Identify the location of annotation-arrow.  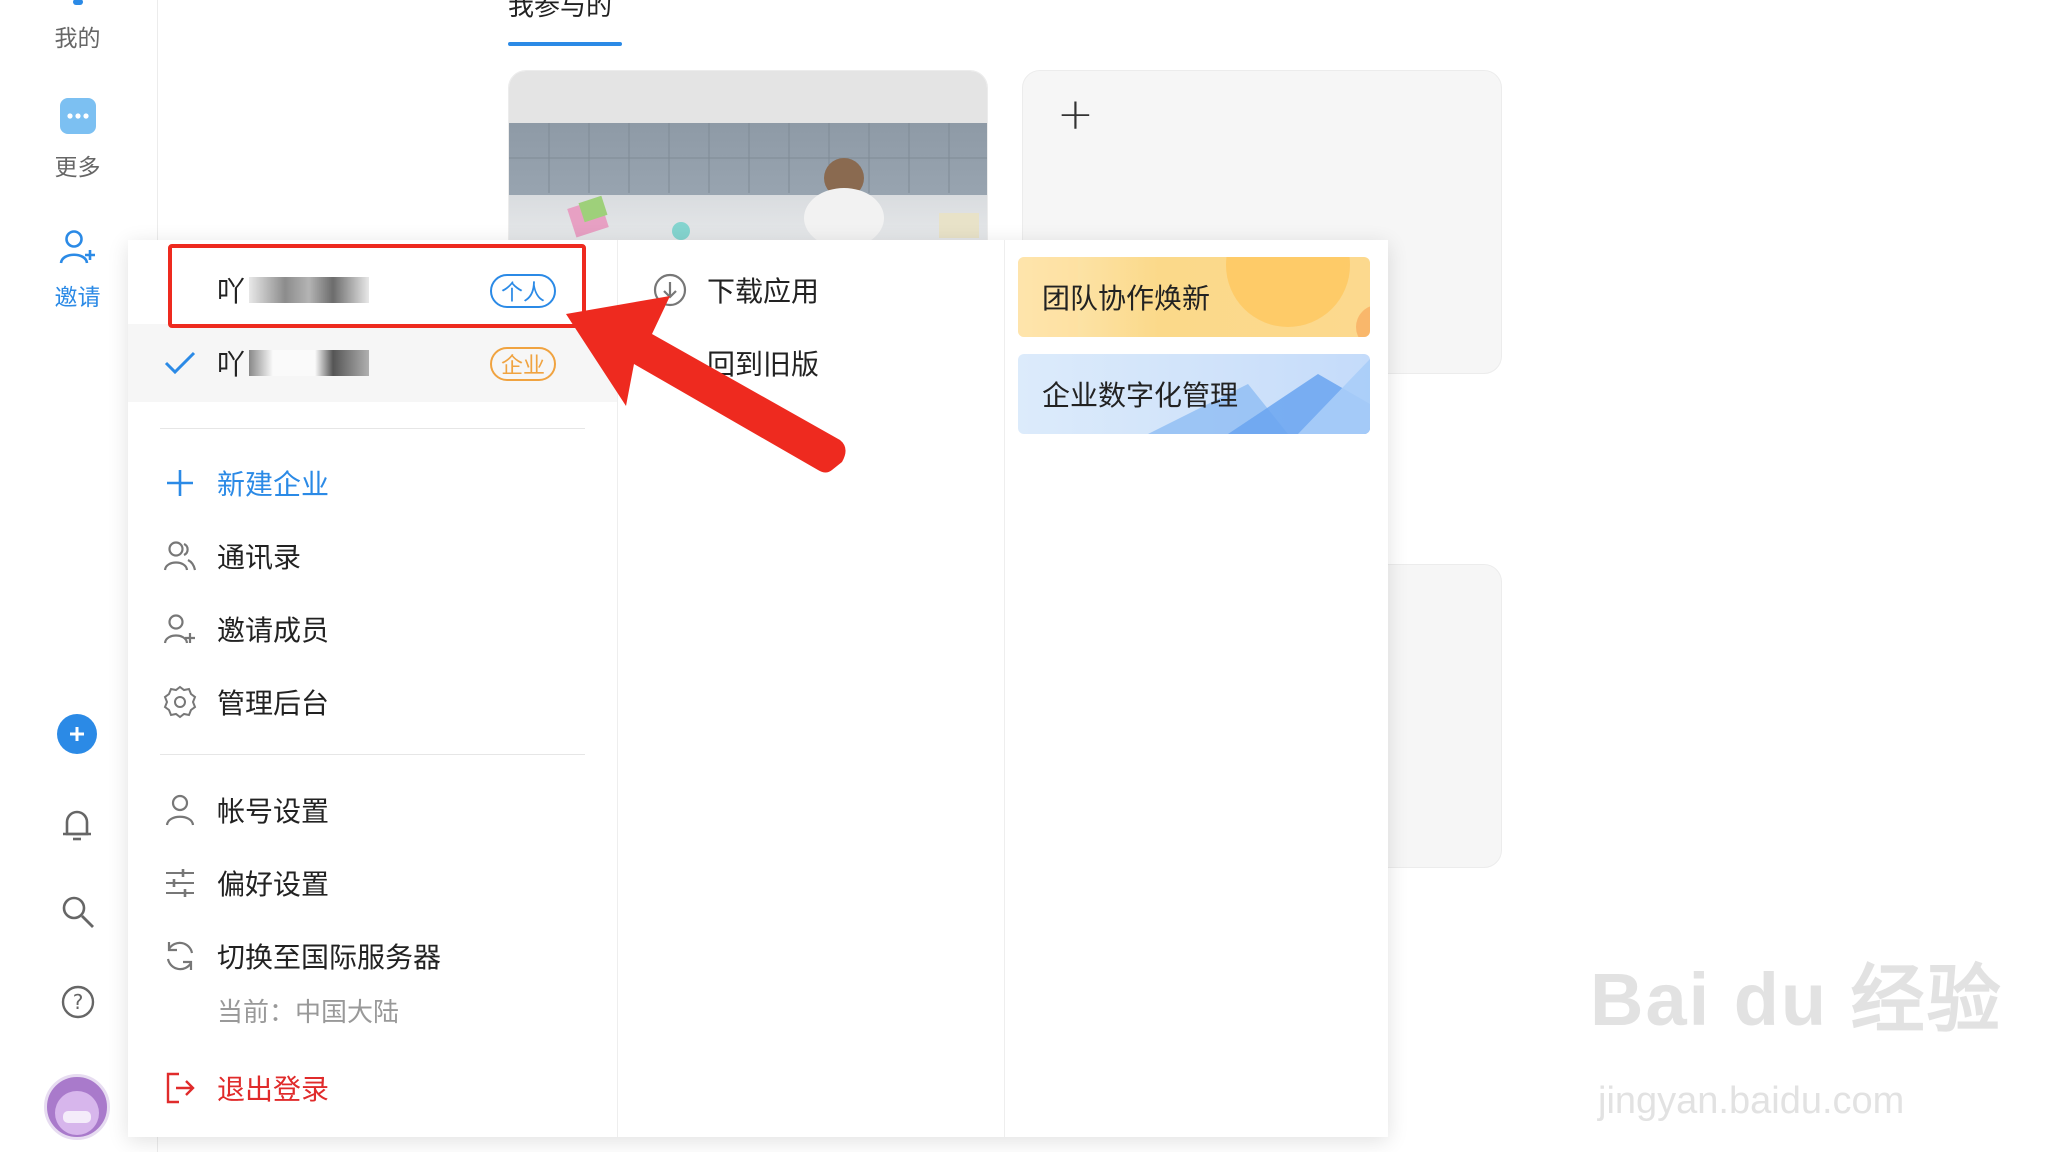
(706, 384).